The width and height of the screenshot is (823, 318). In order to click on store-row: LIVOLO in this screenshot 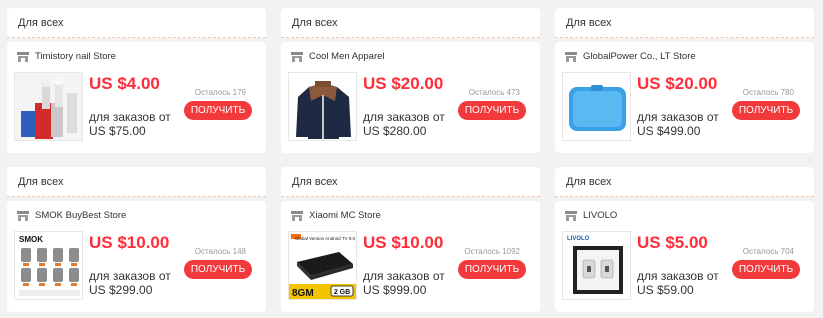, I will do `click(591, 215)`.